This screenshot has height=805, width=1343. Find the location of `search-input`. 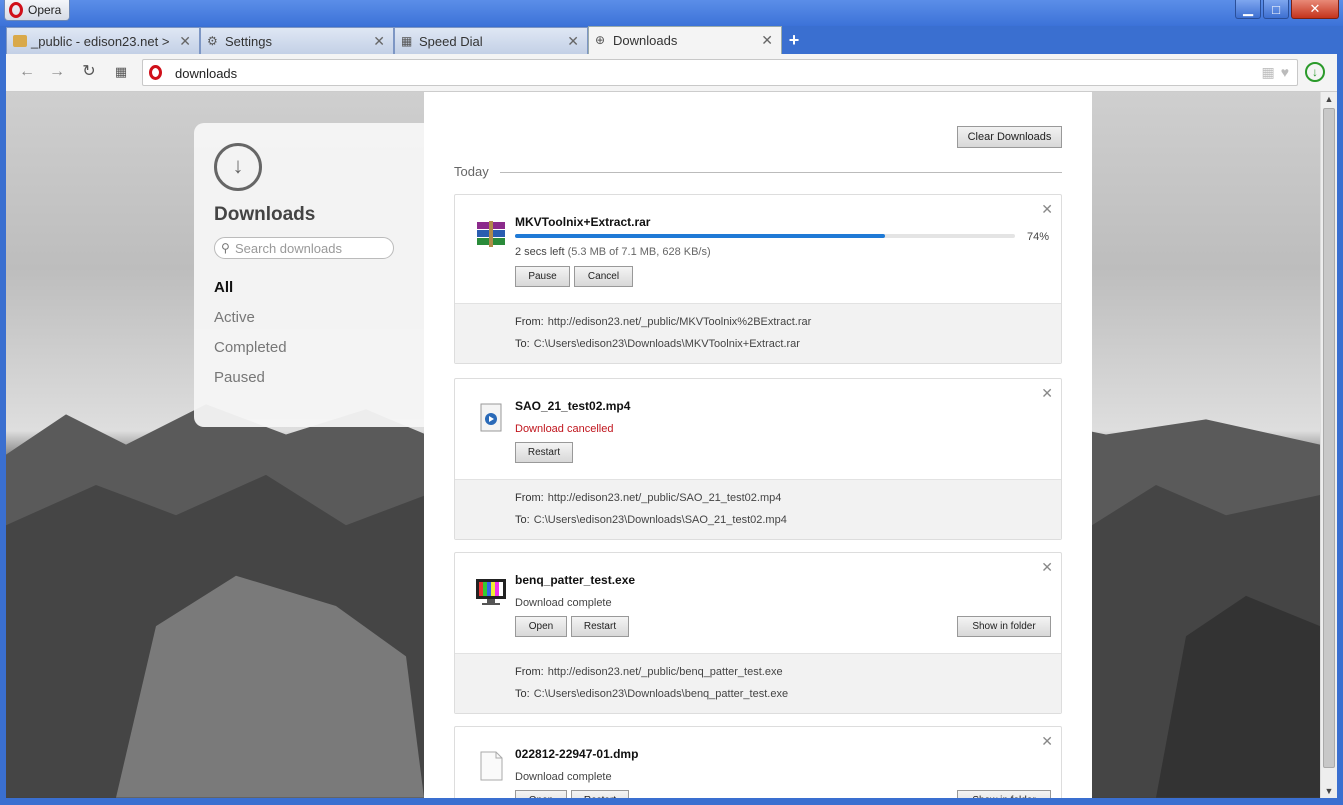

search-input is located at coordinates (310, 248).